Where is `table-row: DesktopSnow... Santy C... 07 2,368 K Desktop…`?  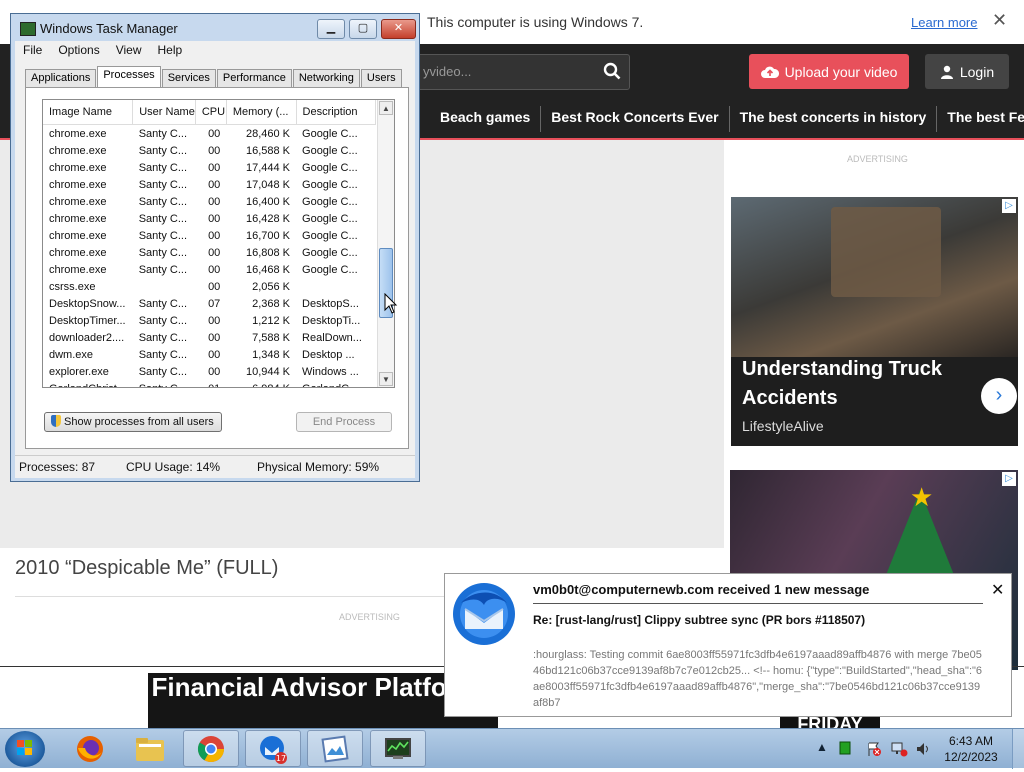 table-row: DesktopSnow... Santy C... 07 2,368 K Desktop… is located at coordinates (209, 303).